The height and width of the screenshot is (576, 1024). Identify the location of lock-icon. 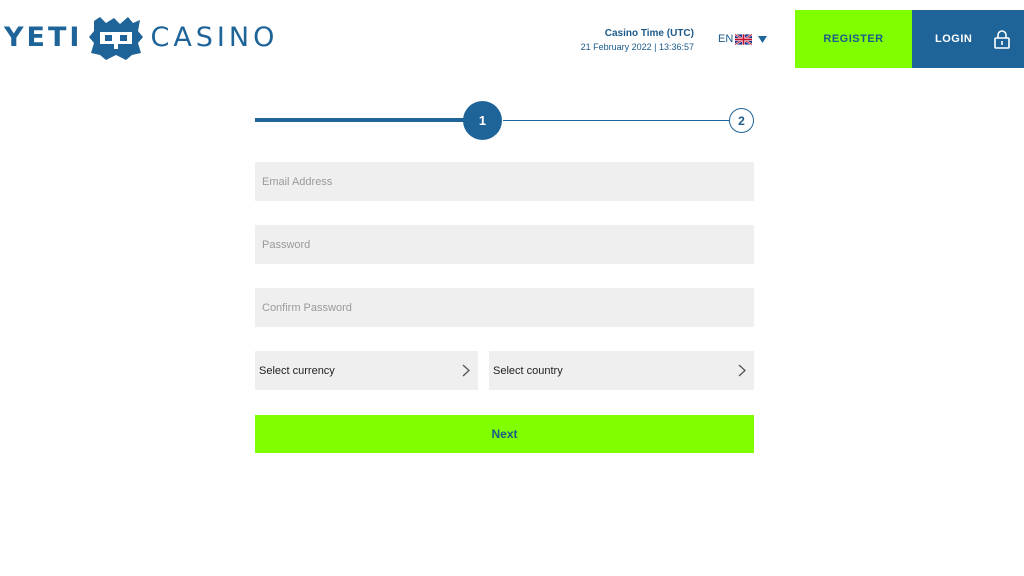
(1002, 39).